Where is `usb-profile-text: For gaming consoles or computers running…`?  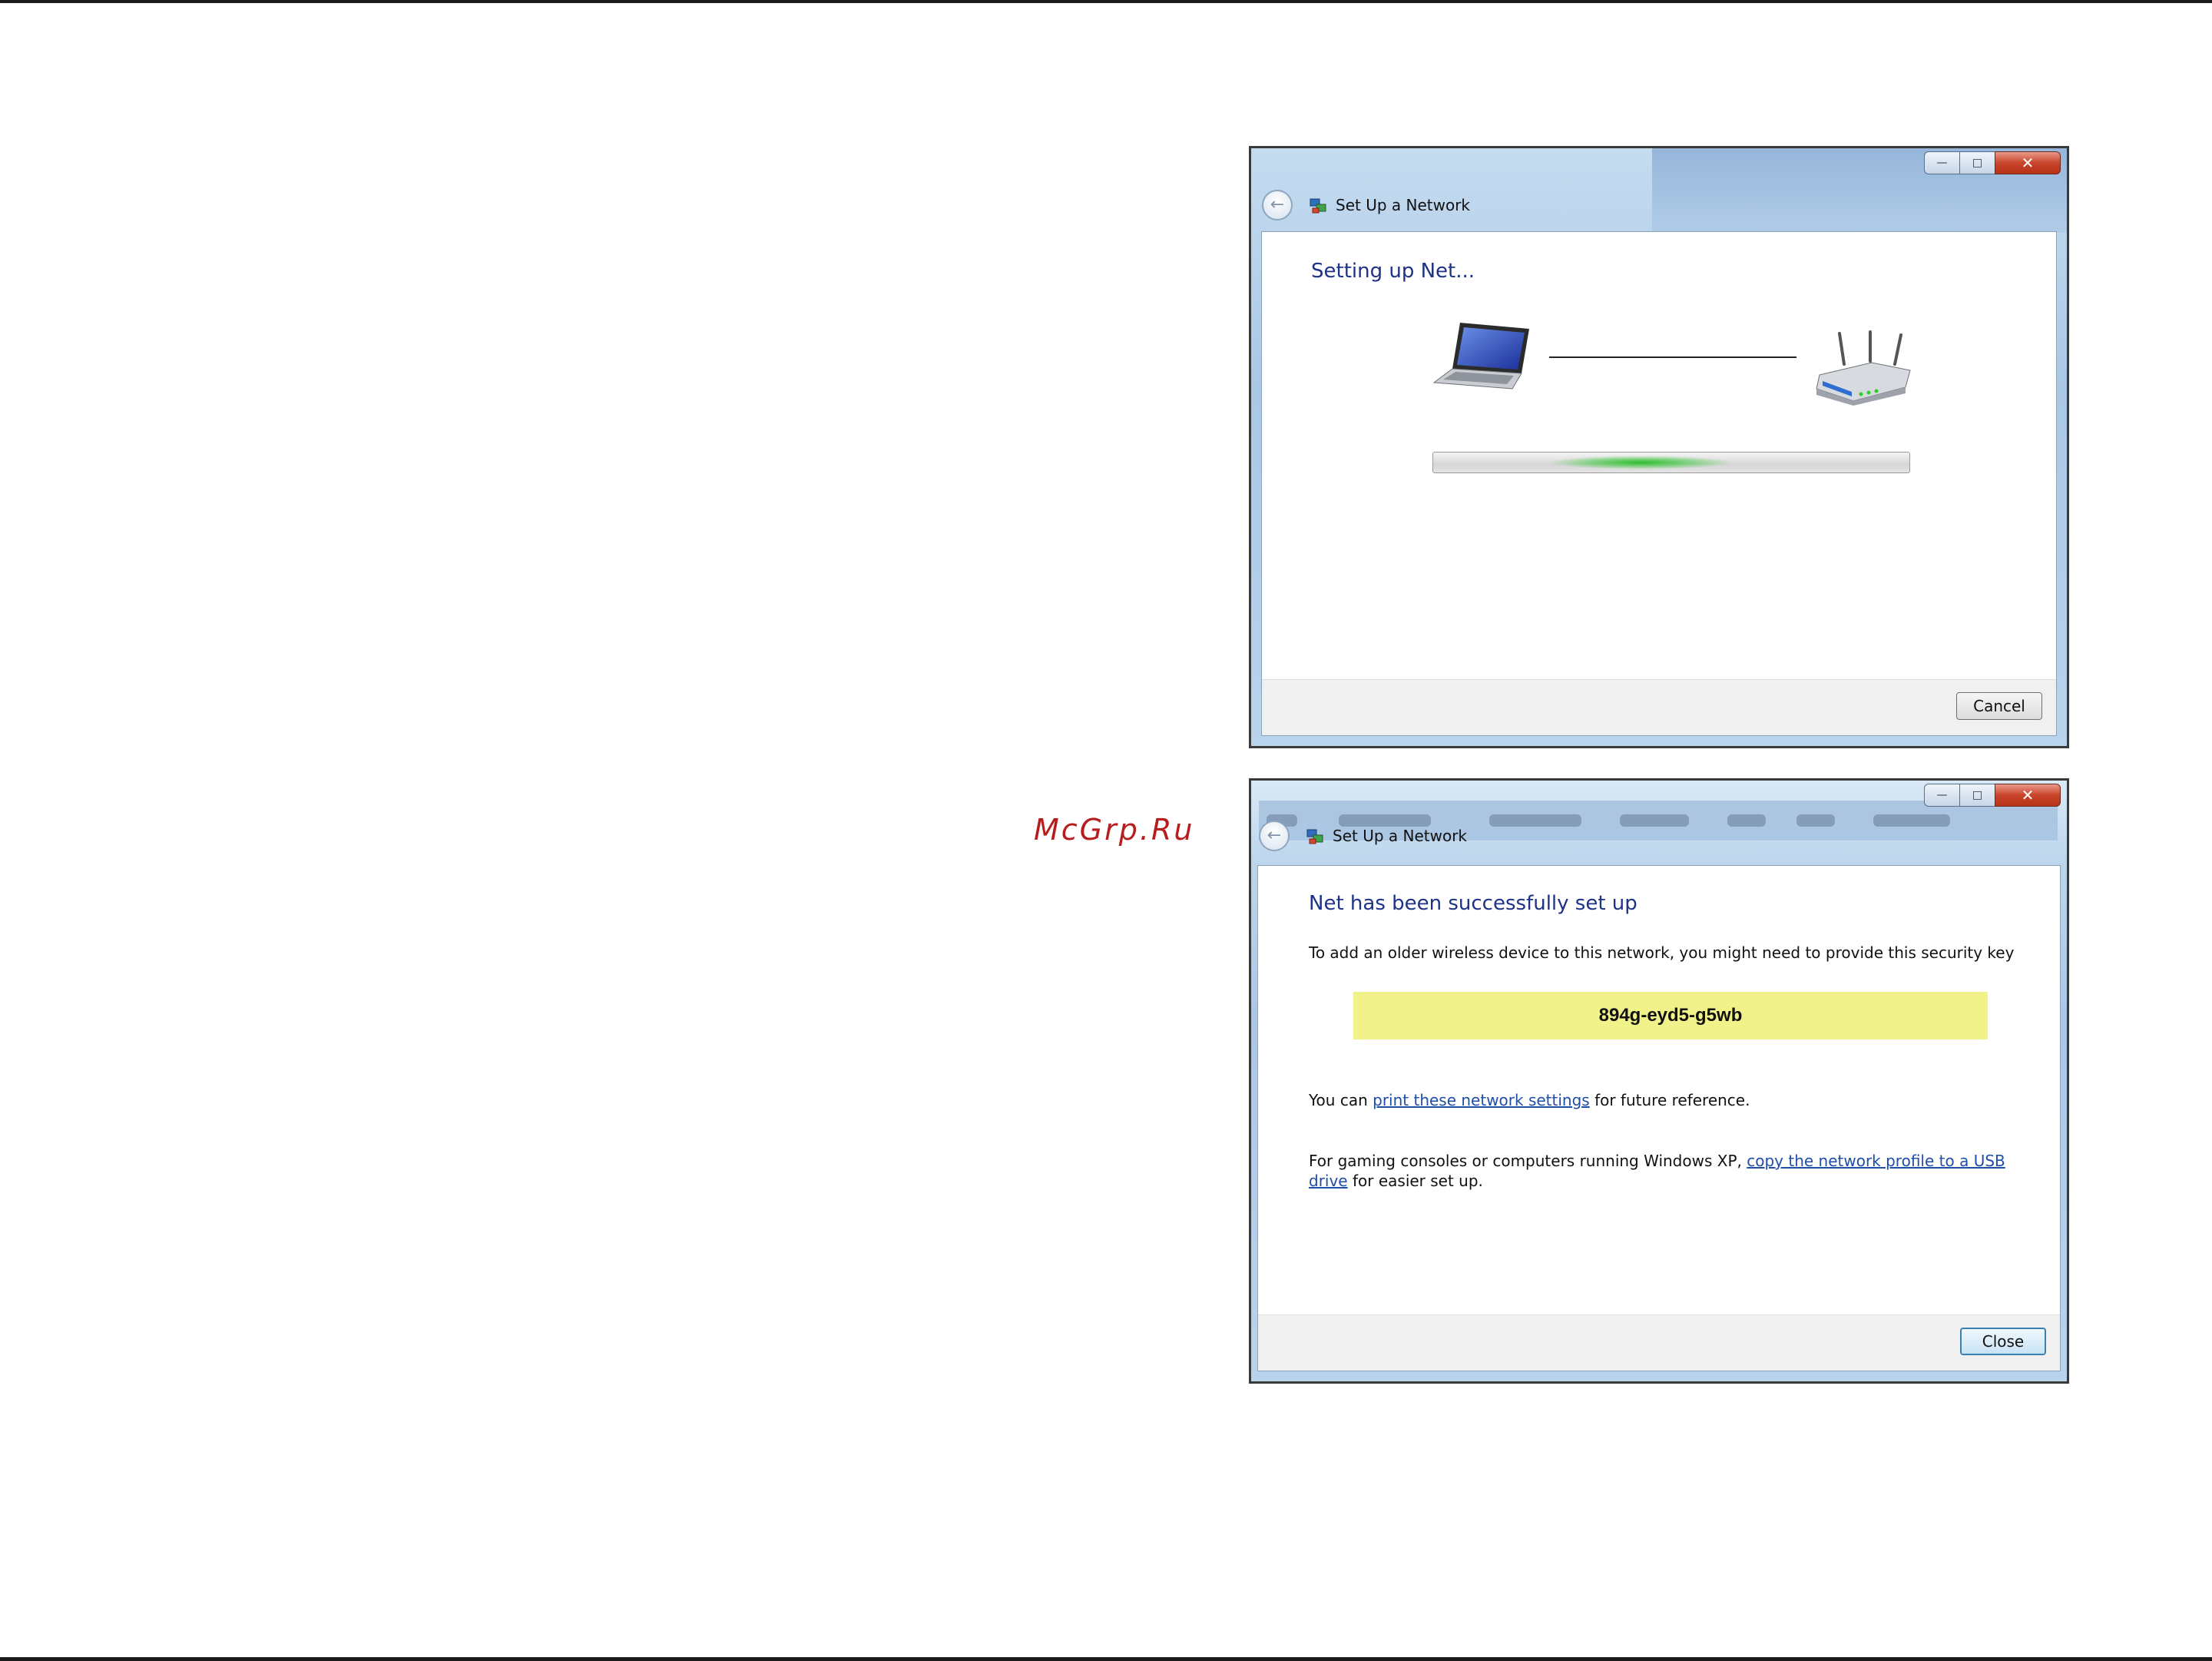
usb-profile-text: For gaming consoles or computers running… is located at coordinates (1662, 1171).